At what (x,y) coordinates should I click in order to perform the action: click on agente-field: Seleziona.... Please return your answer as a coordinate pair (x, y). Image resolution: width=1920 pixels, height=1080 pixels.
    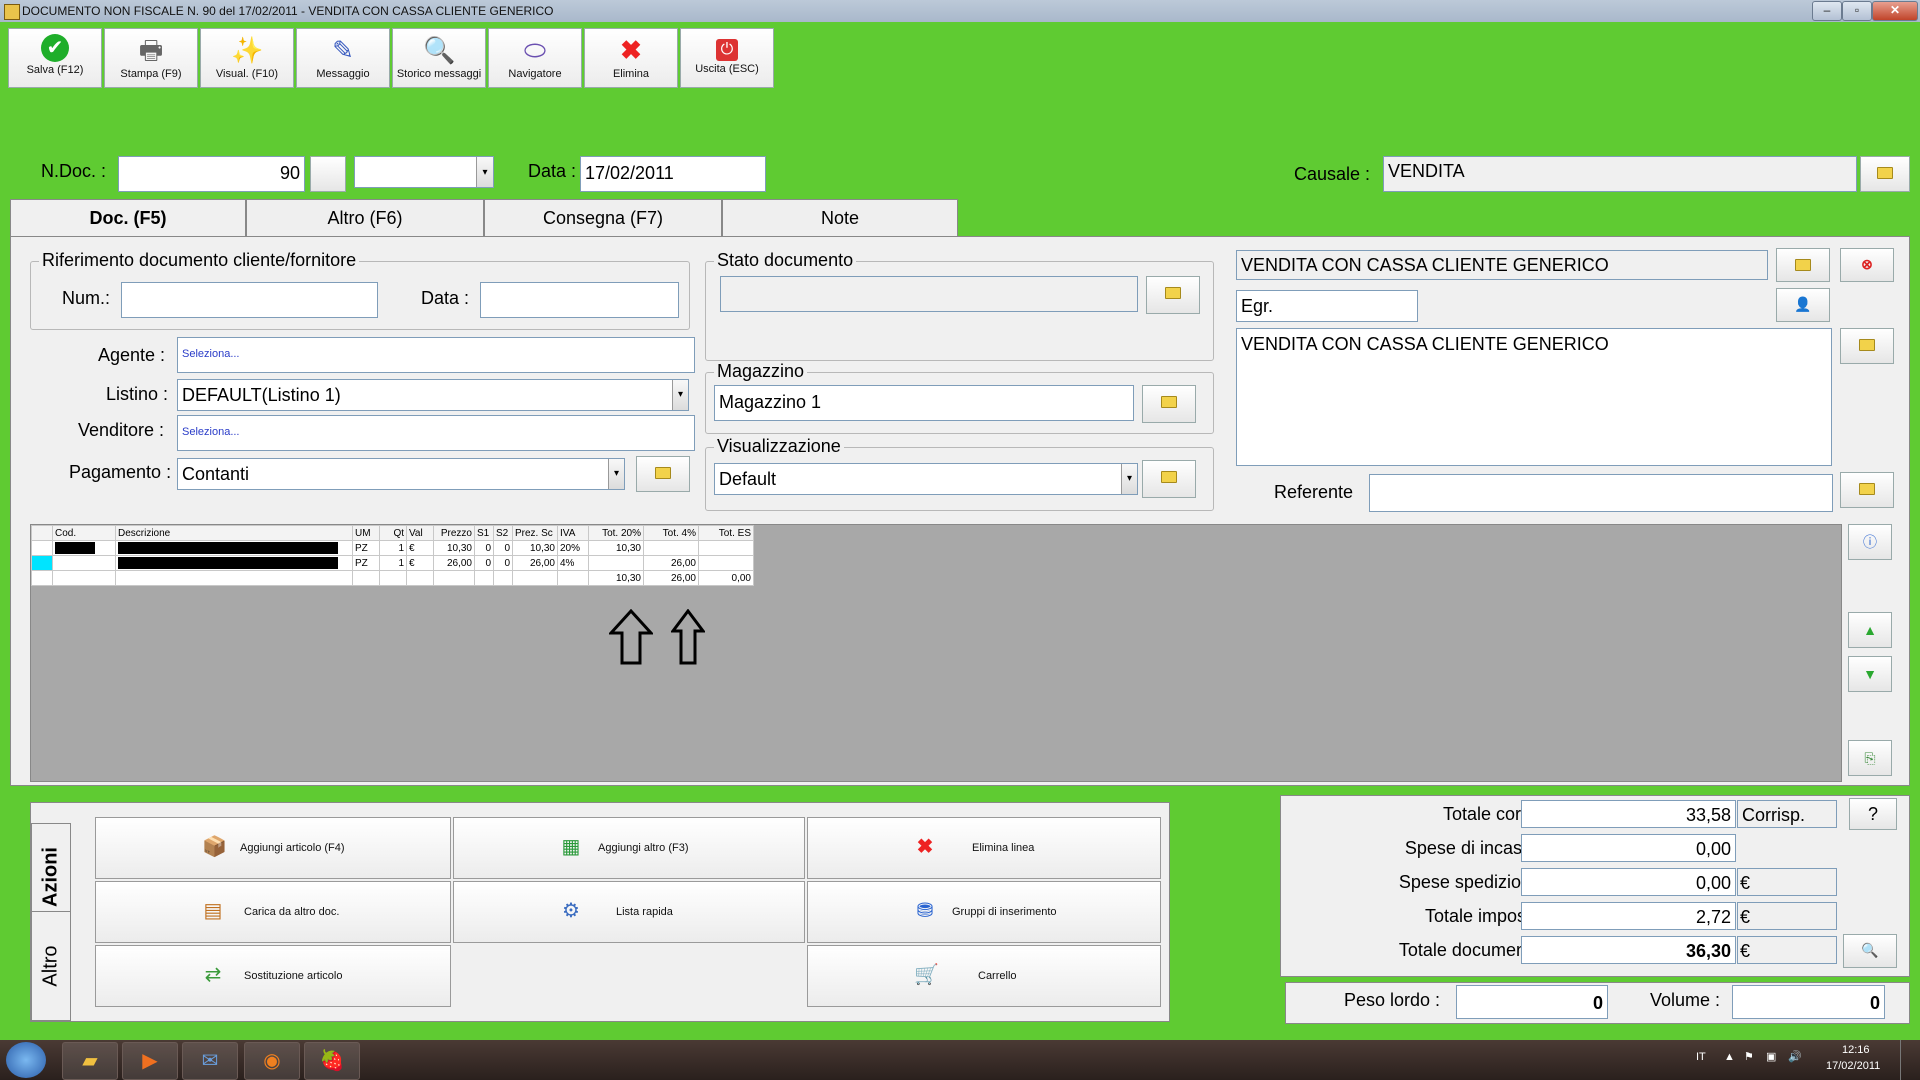
    Looking at the image, I should click on (436, 355).